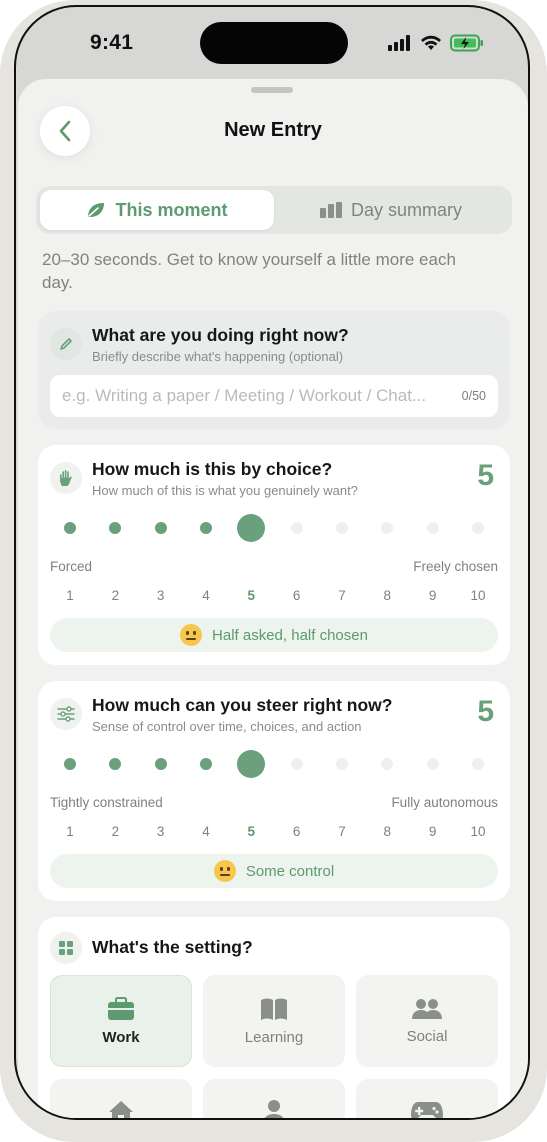 Image resolution: width=547 pixels, height=1142 pixels. Describe the element at coordinates (274, 1021) in the screenshot. I see `setting-tile-learning: Learning` at that location.